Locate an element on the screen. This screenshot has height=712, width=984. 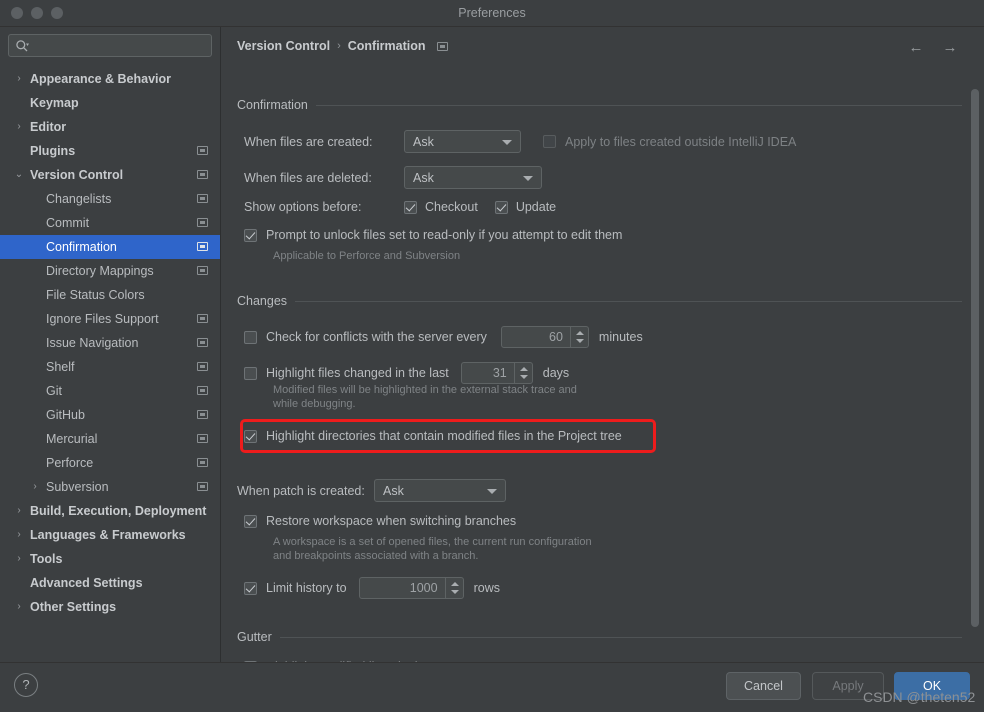
sidebar-item-label: Issue Navigation is located at coordinates (92, 343).